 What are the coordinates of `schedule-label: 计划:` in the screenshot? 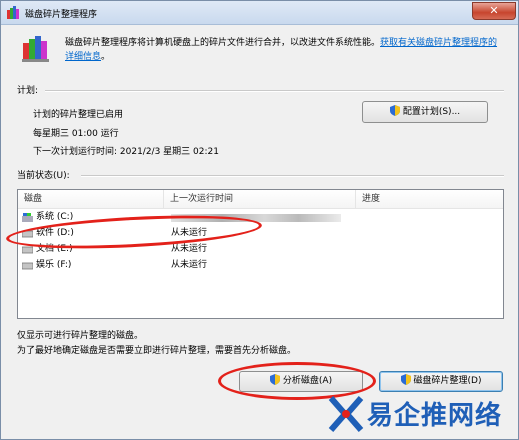 It's located at (28, 91).